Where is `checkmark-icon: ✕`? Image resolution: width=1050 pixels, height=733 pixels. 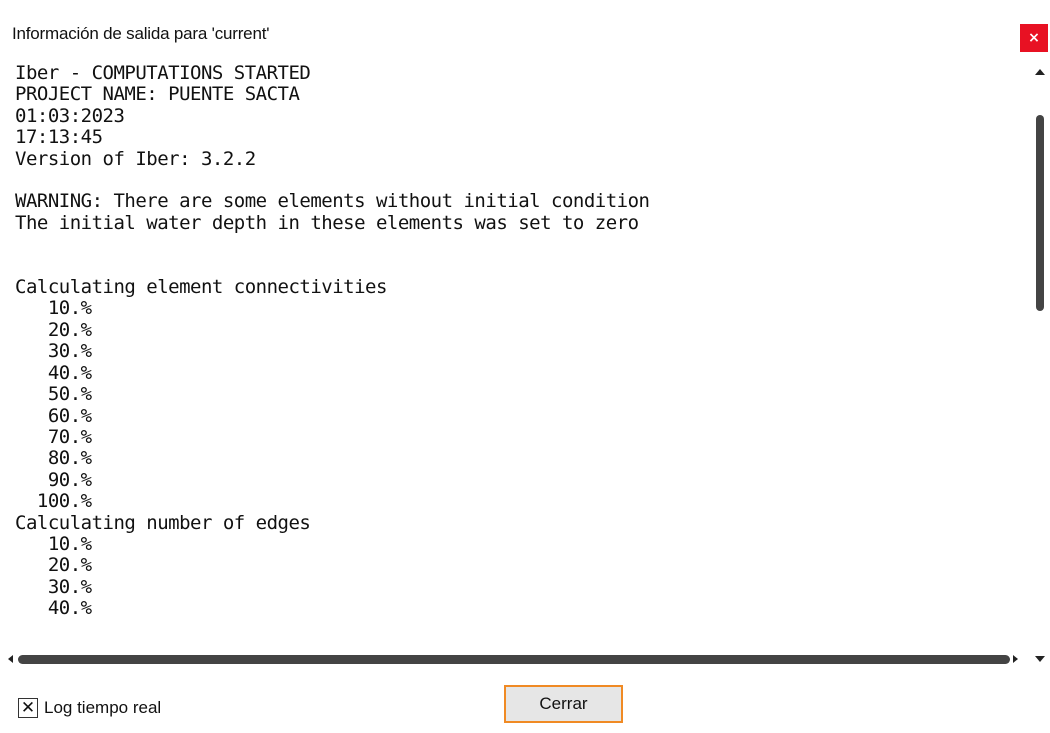 checkmark-icon: ✕ is located at coordinates (28, 708).